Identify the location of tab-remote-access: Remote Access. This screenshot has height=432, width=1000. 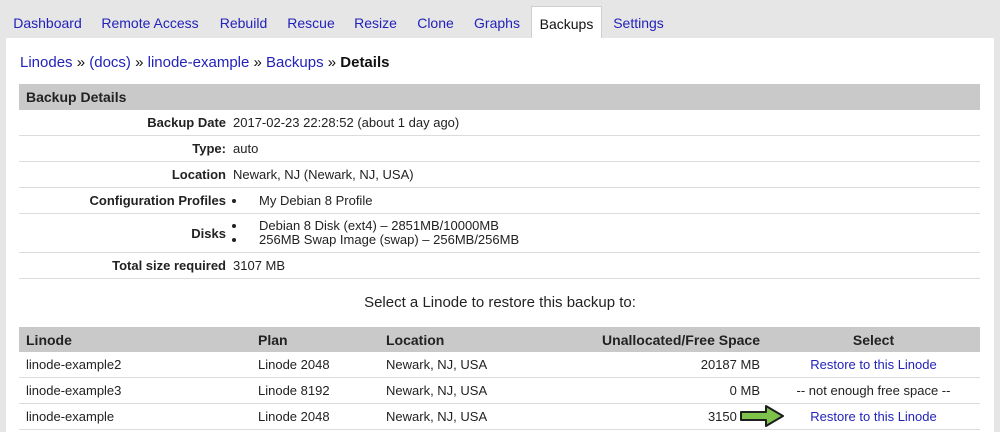
(150, 22).